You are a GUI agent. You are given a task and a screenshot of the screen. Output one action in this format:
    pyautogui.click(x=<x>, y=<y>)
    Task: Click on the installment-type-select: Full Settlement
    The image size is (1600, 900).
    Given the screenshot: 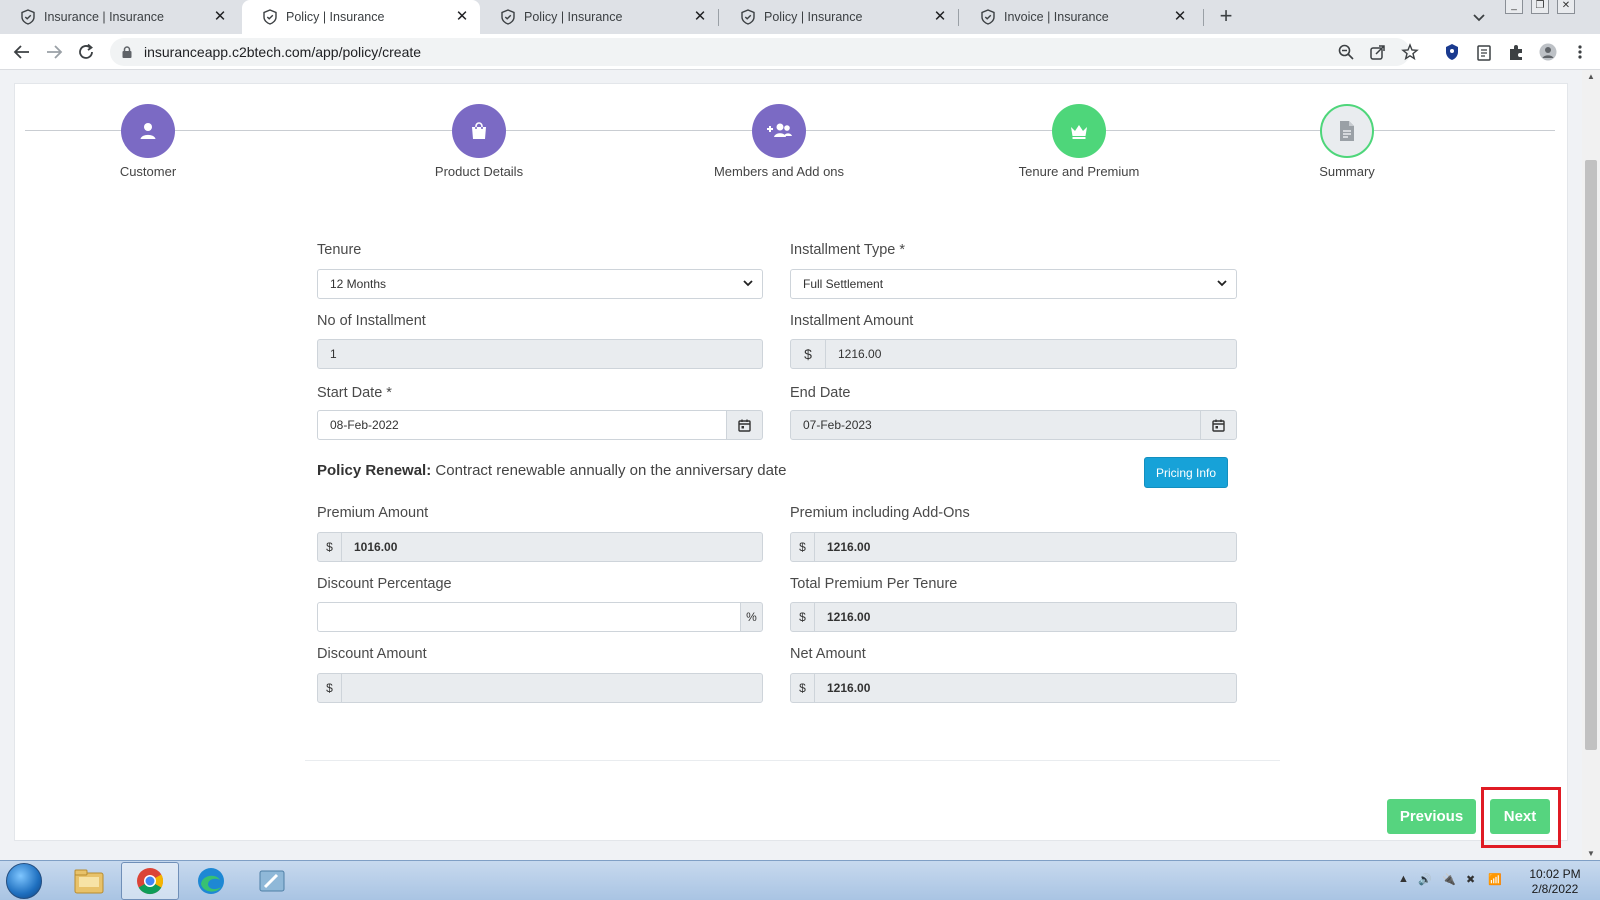 What is the action you would take?
    pyautogui.click(x=1013, y=284)
    